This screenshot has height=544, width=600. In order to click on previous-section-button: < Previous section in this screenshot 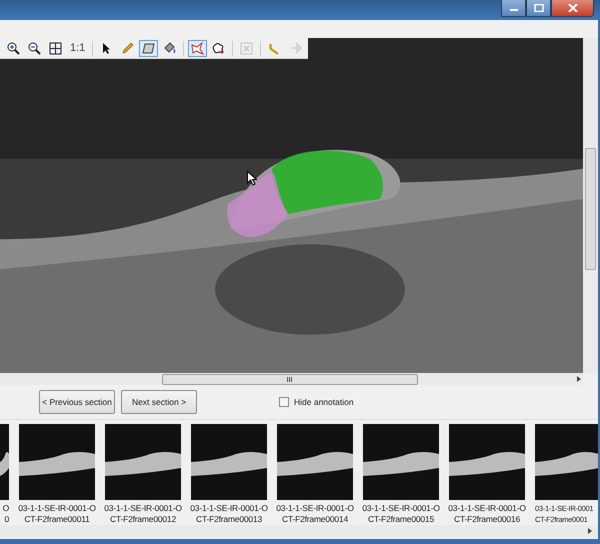, I will do `click(77, 402)`.